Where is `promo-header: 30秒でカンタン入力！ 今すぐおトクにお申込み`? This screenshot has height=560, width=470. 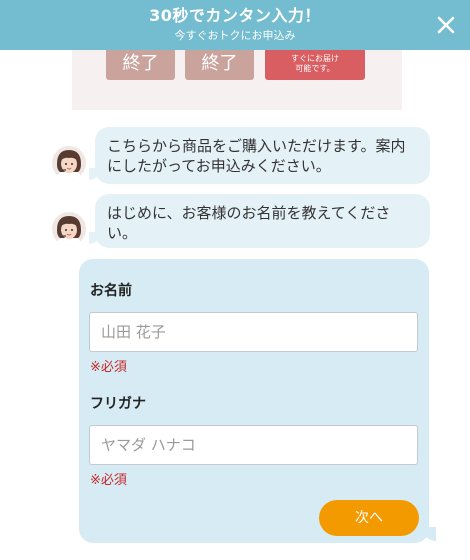 promo-header: 30秒でカンタン入力！ 今すぐおトクにお申込み is located at coordinates (235, 25).